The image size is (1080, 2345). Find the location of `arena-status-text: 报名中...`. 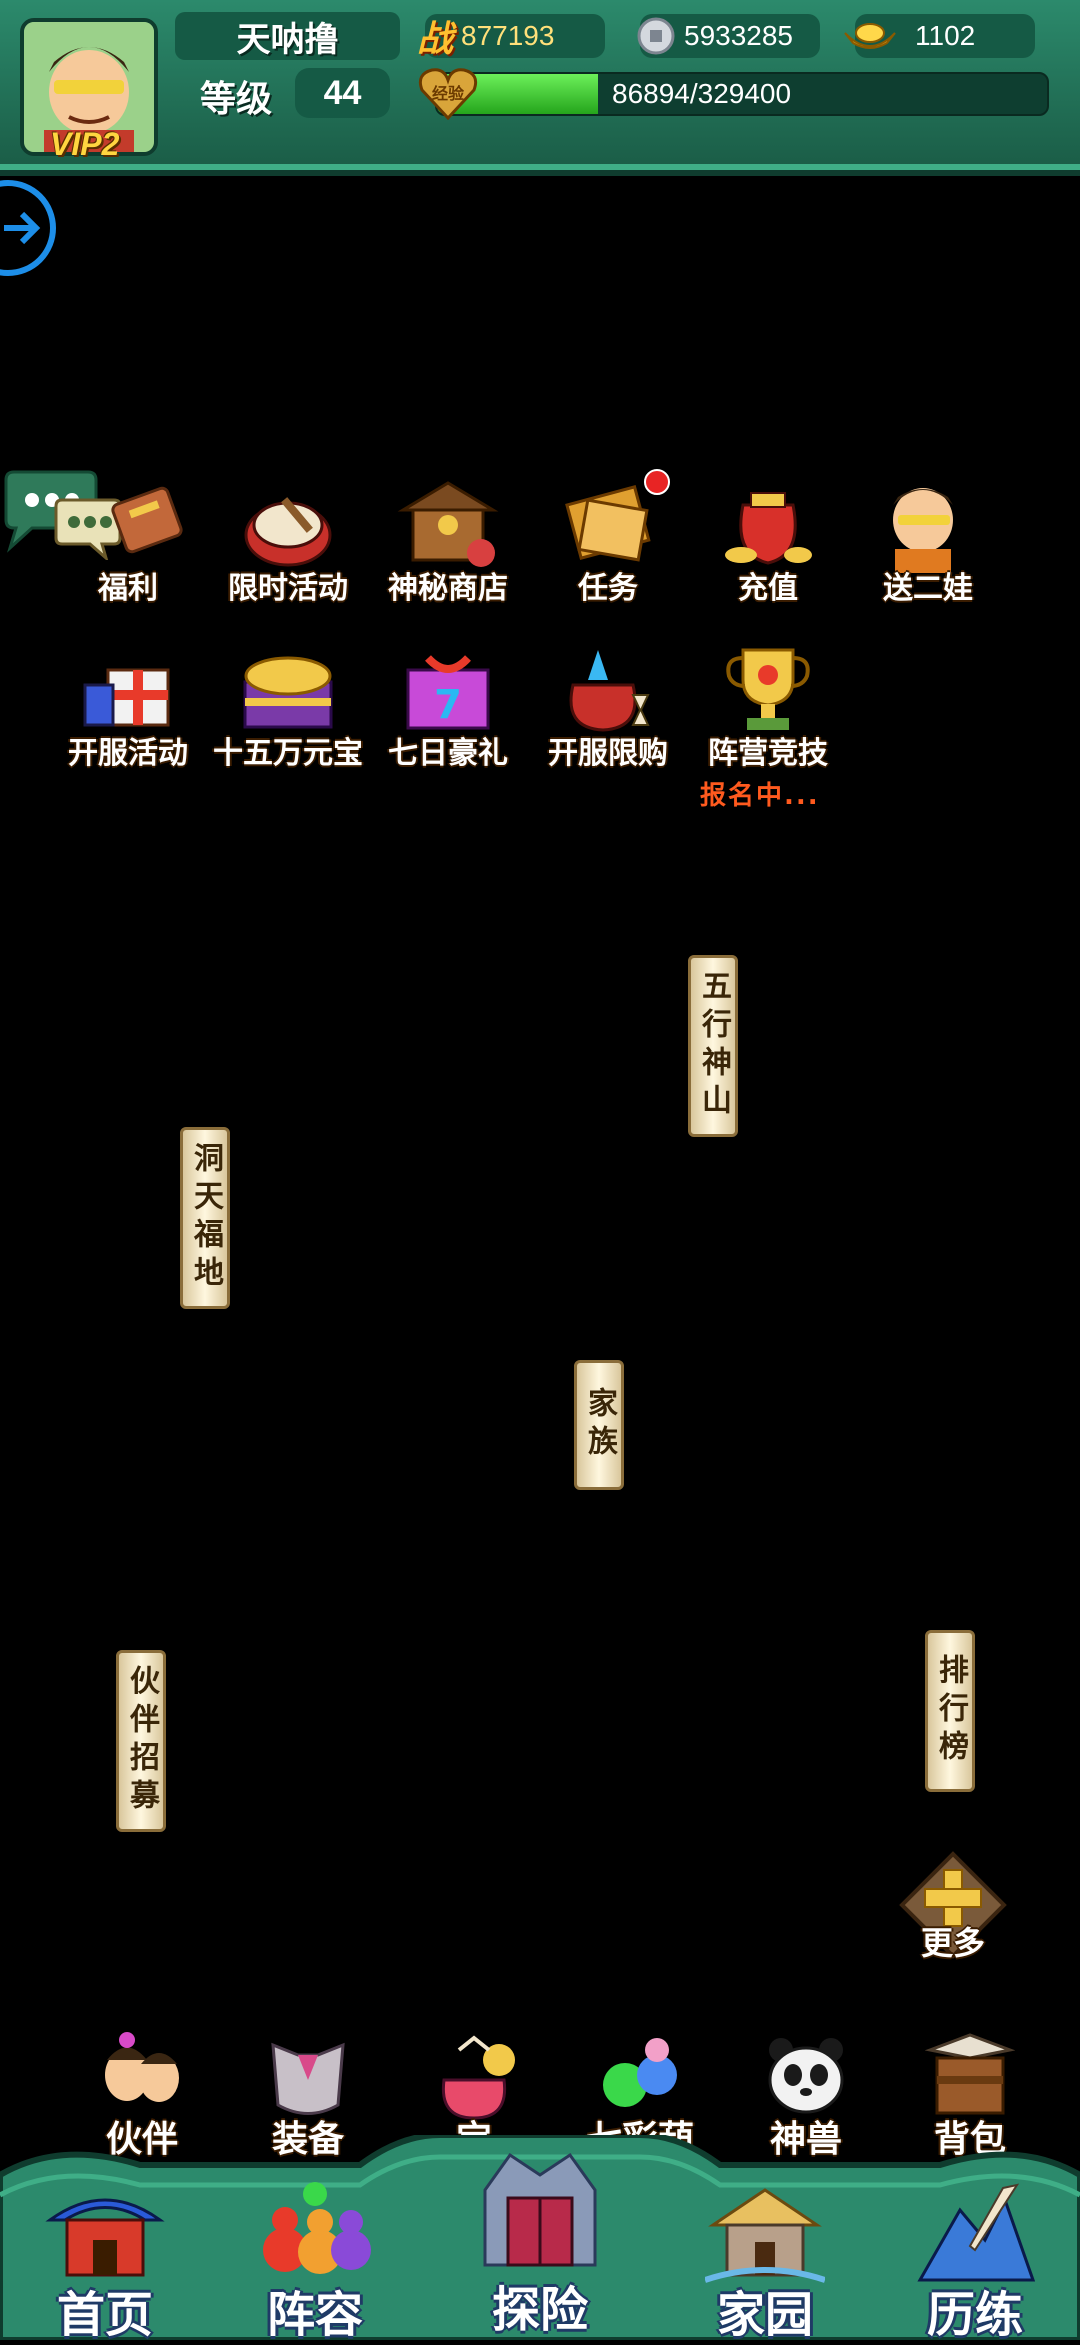

arena-status-text: 报名中... is located at coordinates (760, 796).